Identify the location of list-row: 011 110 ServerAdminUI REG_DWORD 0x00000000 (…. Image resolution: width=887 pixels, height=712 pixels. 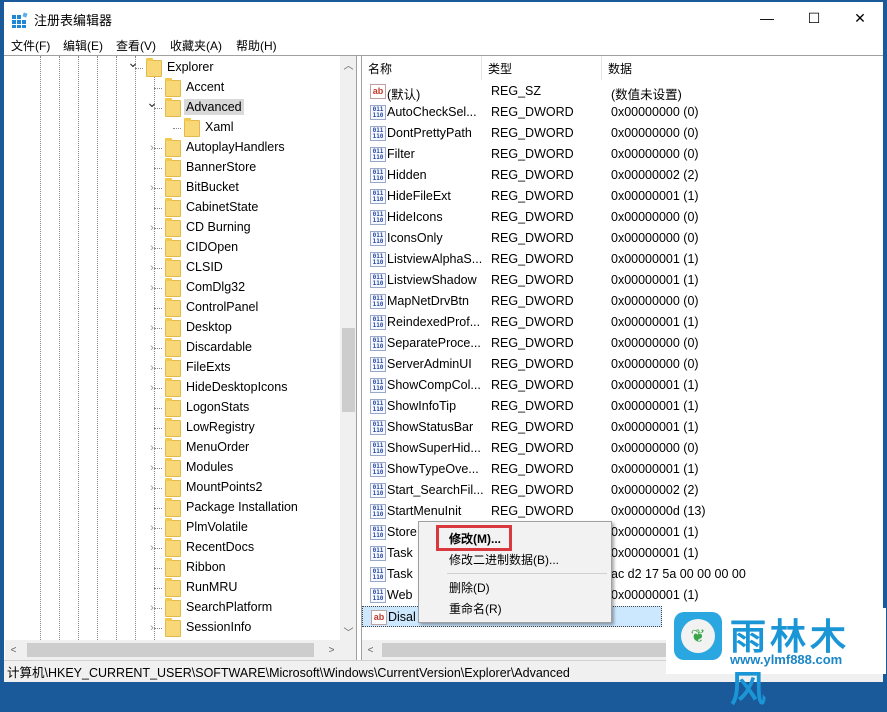
(622, 364).